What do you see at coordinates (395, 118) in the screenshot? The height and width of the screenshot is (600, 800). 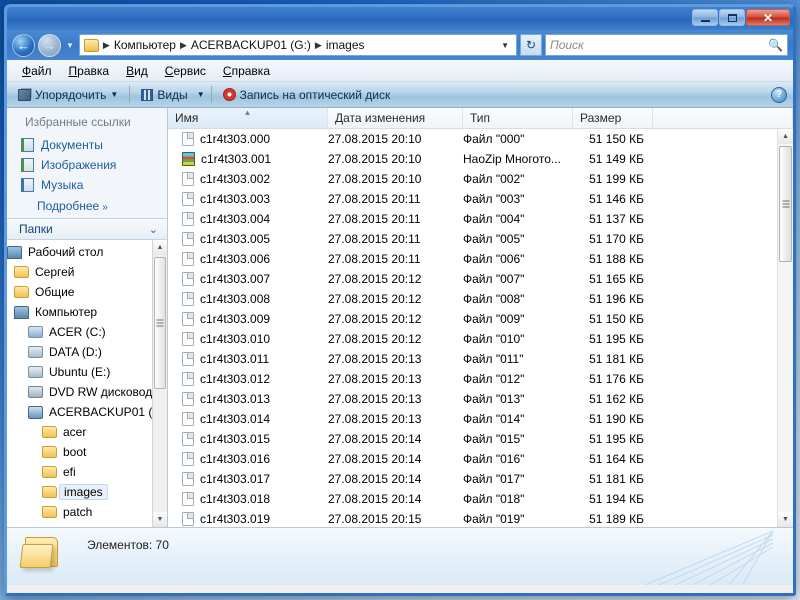 I see `column-header-date: Дата изменения` at bounding box center [395, 118].